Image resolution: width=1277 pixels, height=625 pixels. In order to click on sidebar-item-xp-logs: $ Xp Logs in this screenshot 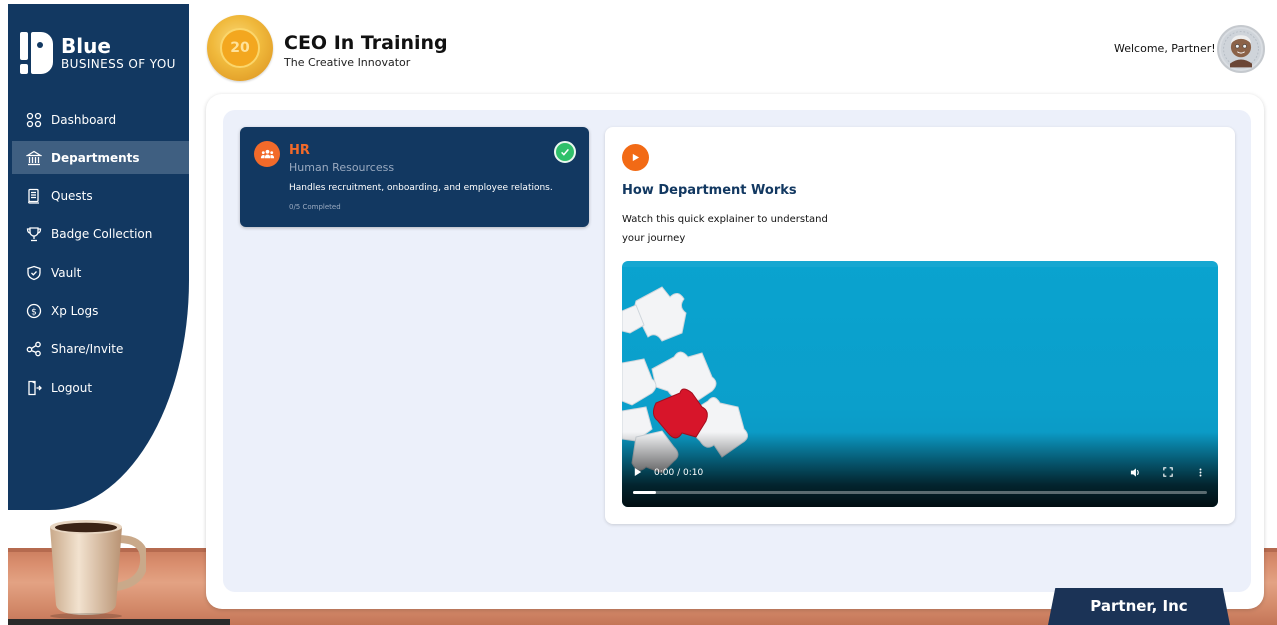, I will do `click(100, 310)`.